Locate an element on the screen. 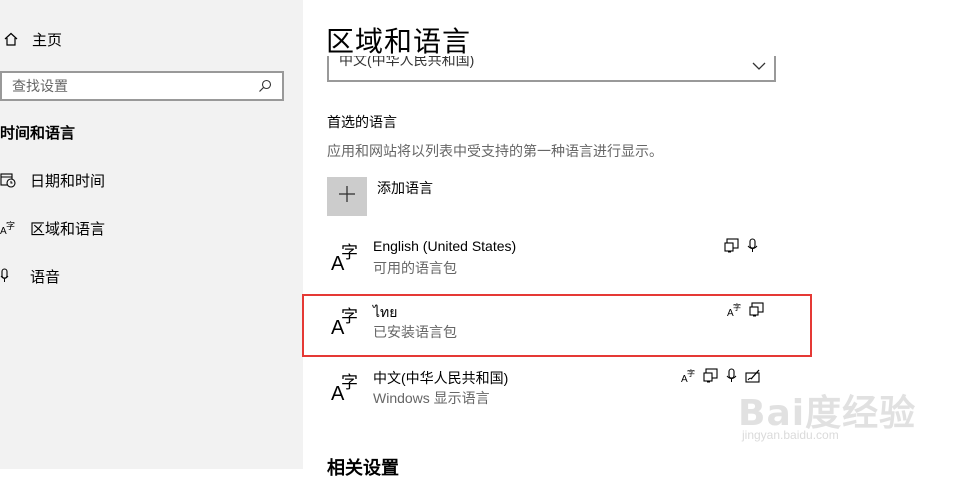  plus-icon is located at coordinates (347, 196).